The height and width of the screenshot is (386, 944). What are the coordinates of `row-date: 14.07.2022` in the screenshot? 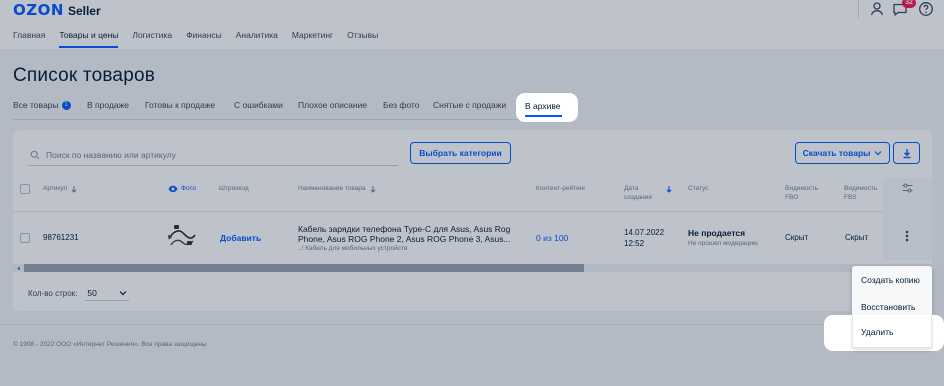 It's located at (644, 232).